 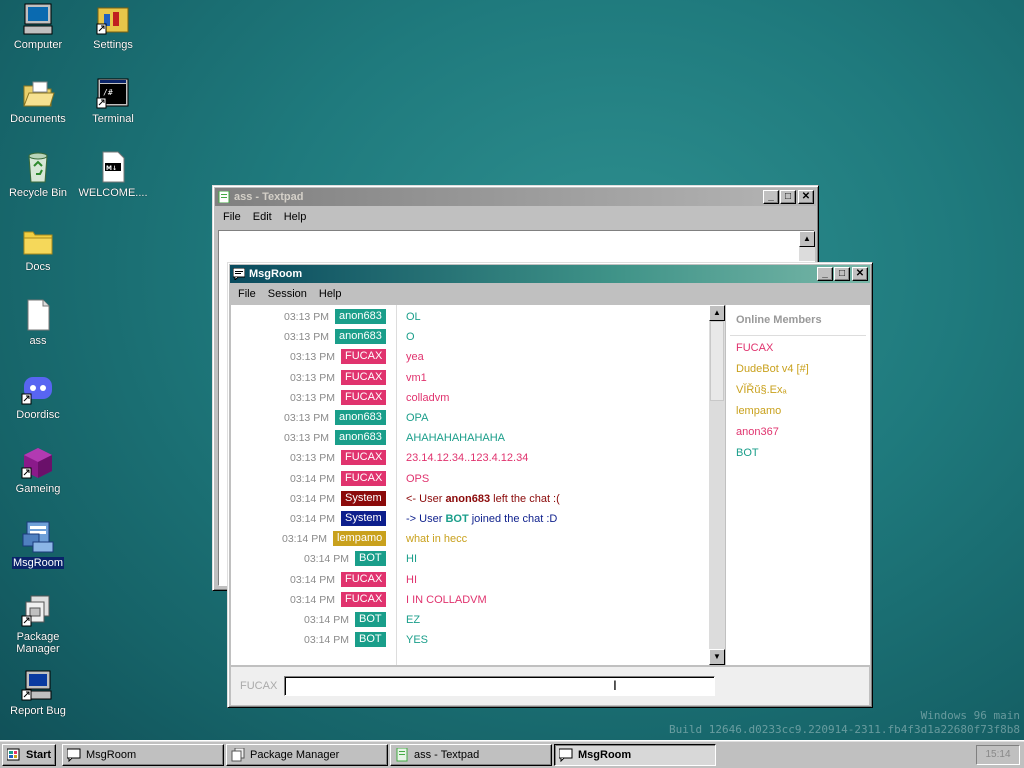 What do you see at coordinates (38, 322) in the screenshot?
I see `desktop-icon-ass: ass` at bounding box center [38, 322].